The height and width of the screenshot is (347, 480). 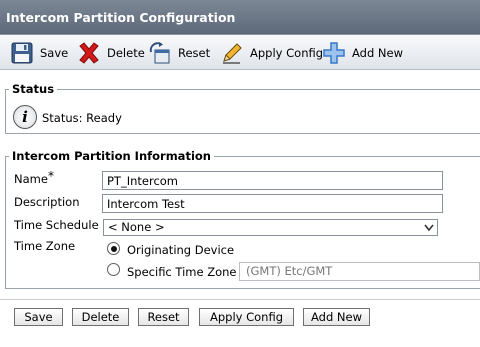 What do you see at coordinates (181, 250) in the screenshot?
I see `originating-device-label: Originating Device` at bounding box center [181, 250].